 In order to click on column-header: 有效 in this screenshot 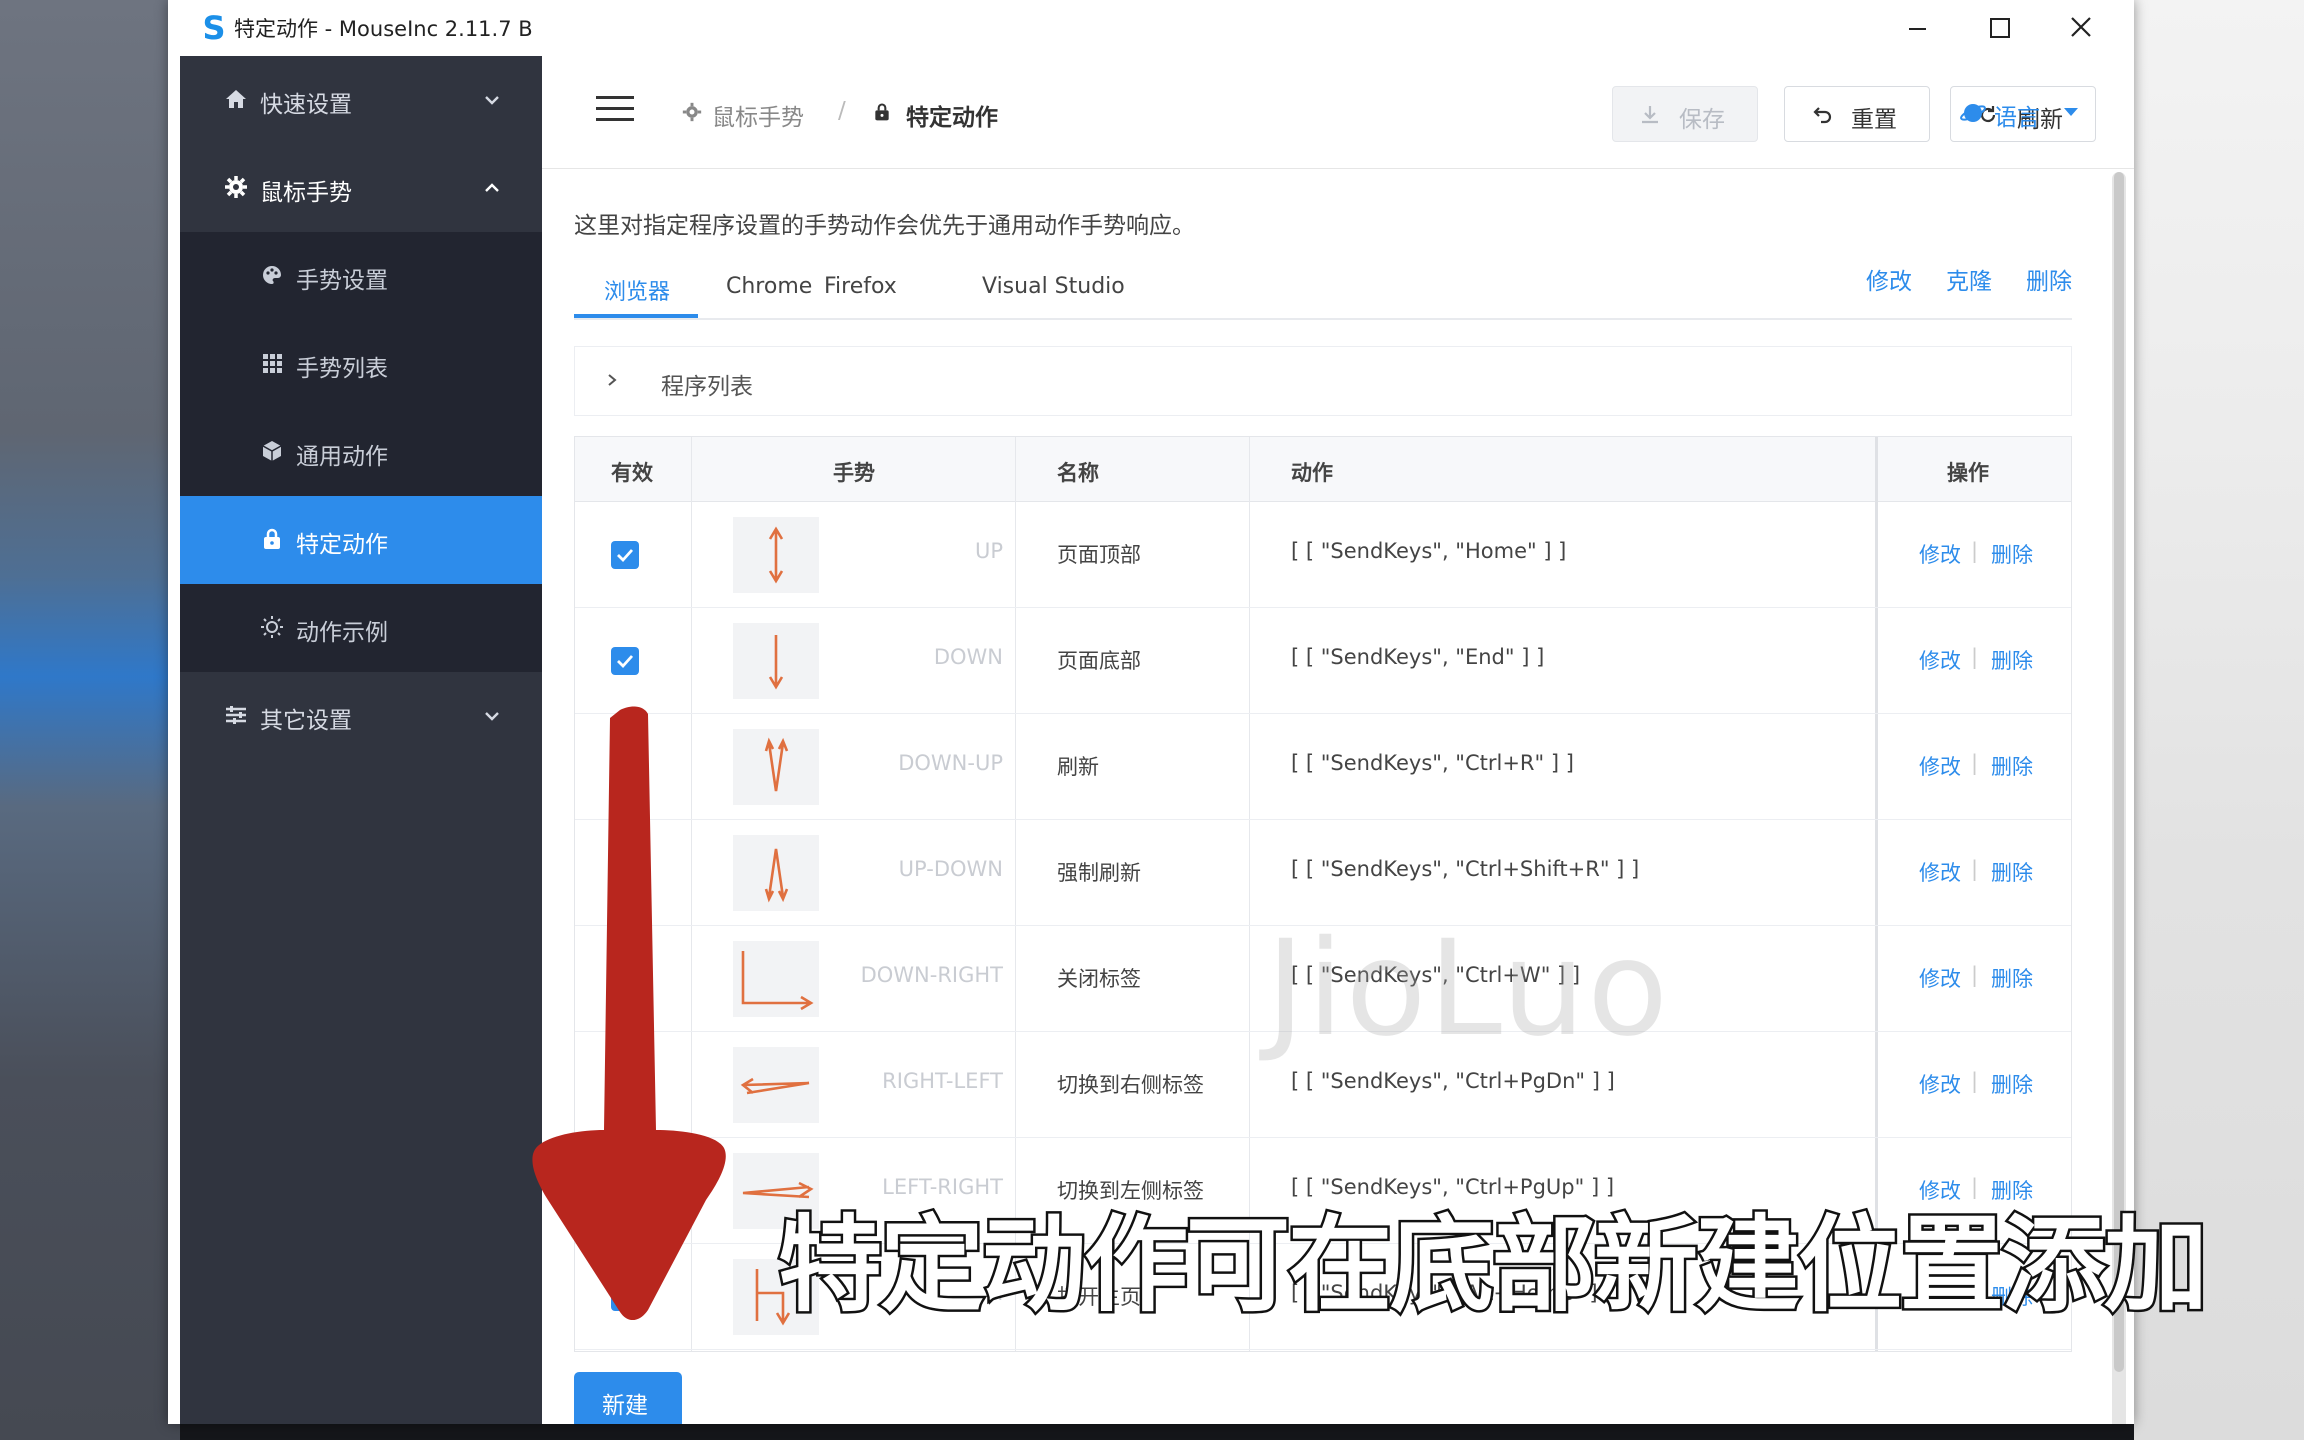, I will do `click(632, 473)`.